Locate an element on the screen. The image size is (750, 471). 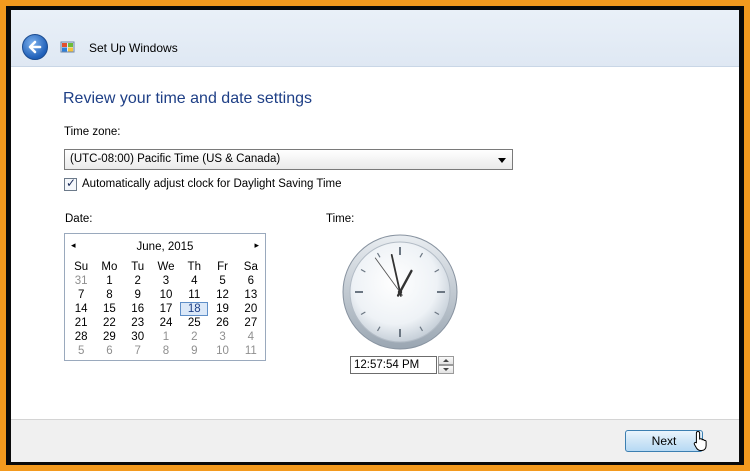
weekday-header: Su is located at coordinates (81, 267).